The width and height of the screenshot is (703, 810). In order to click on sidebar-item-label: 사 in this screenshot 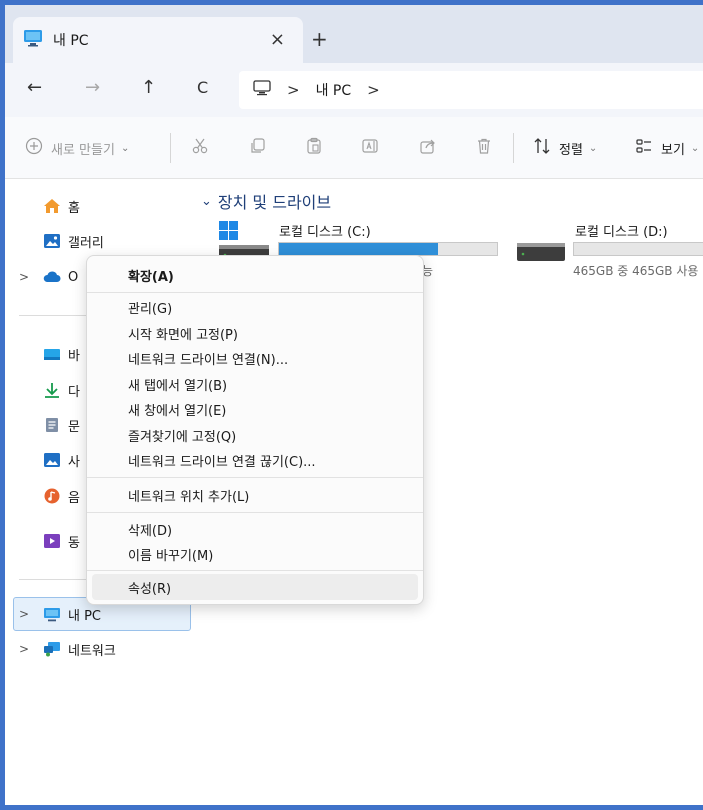, I will do `click(74, 462)`.